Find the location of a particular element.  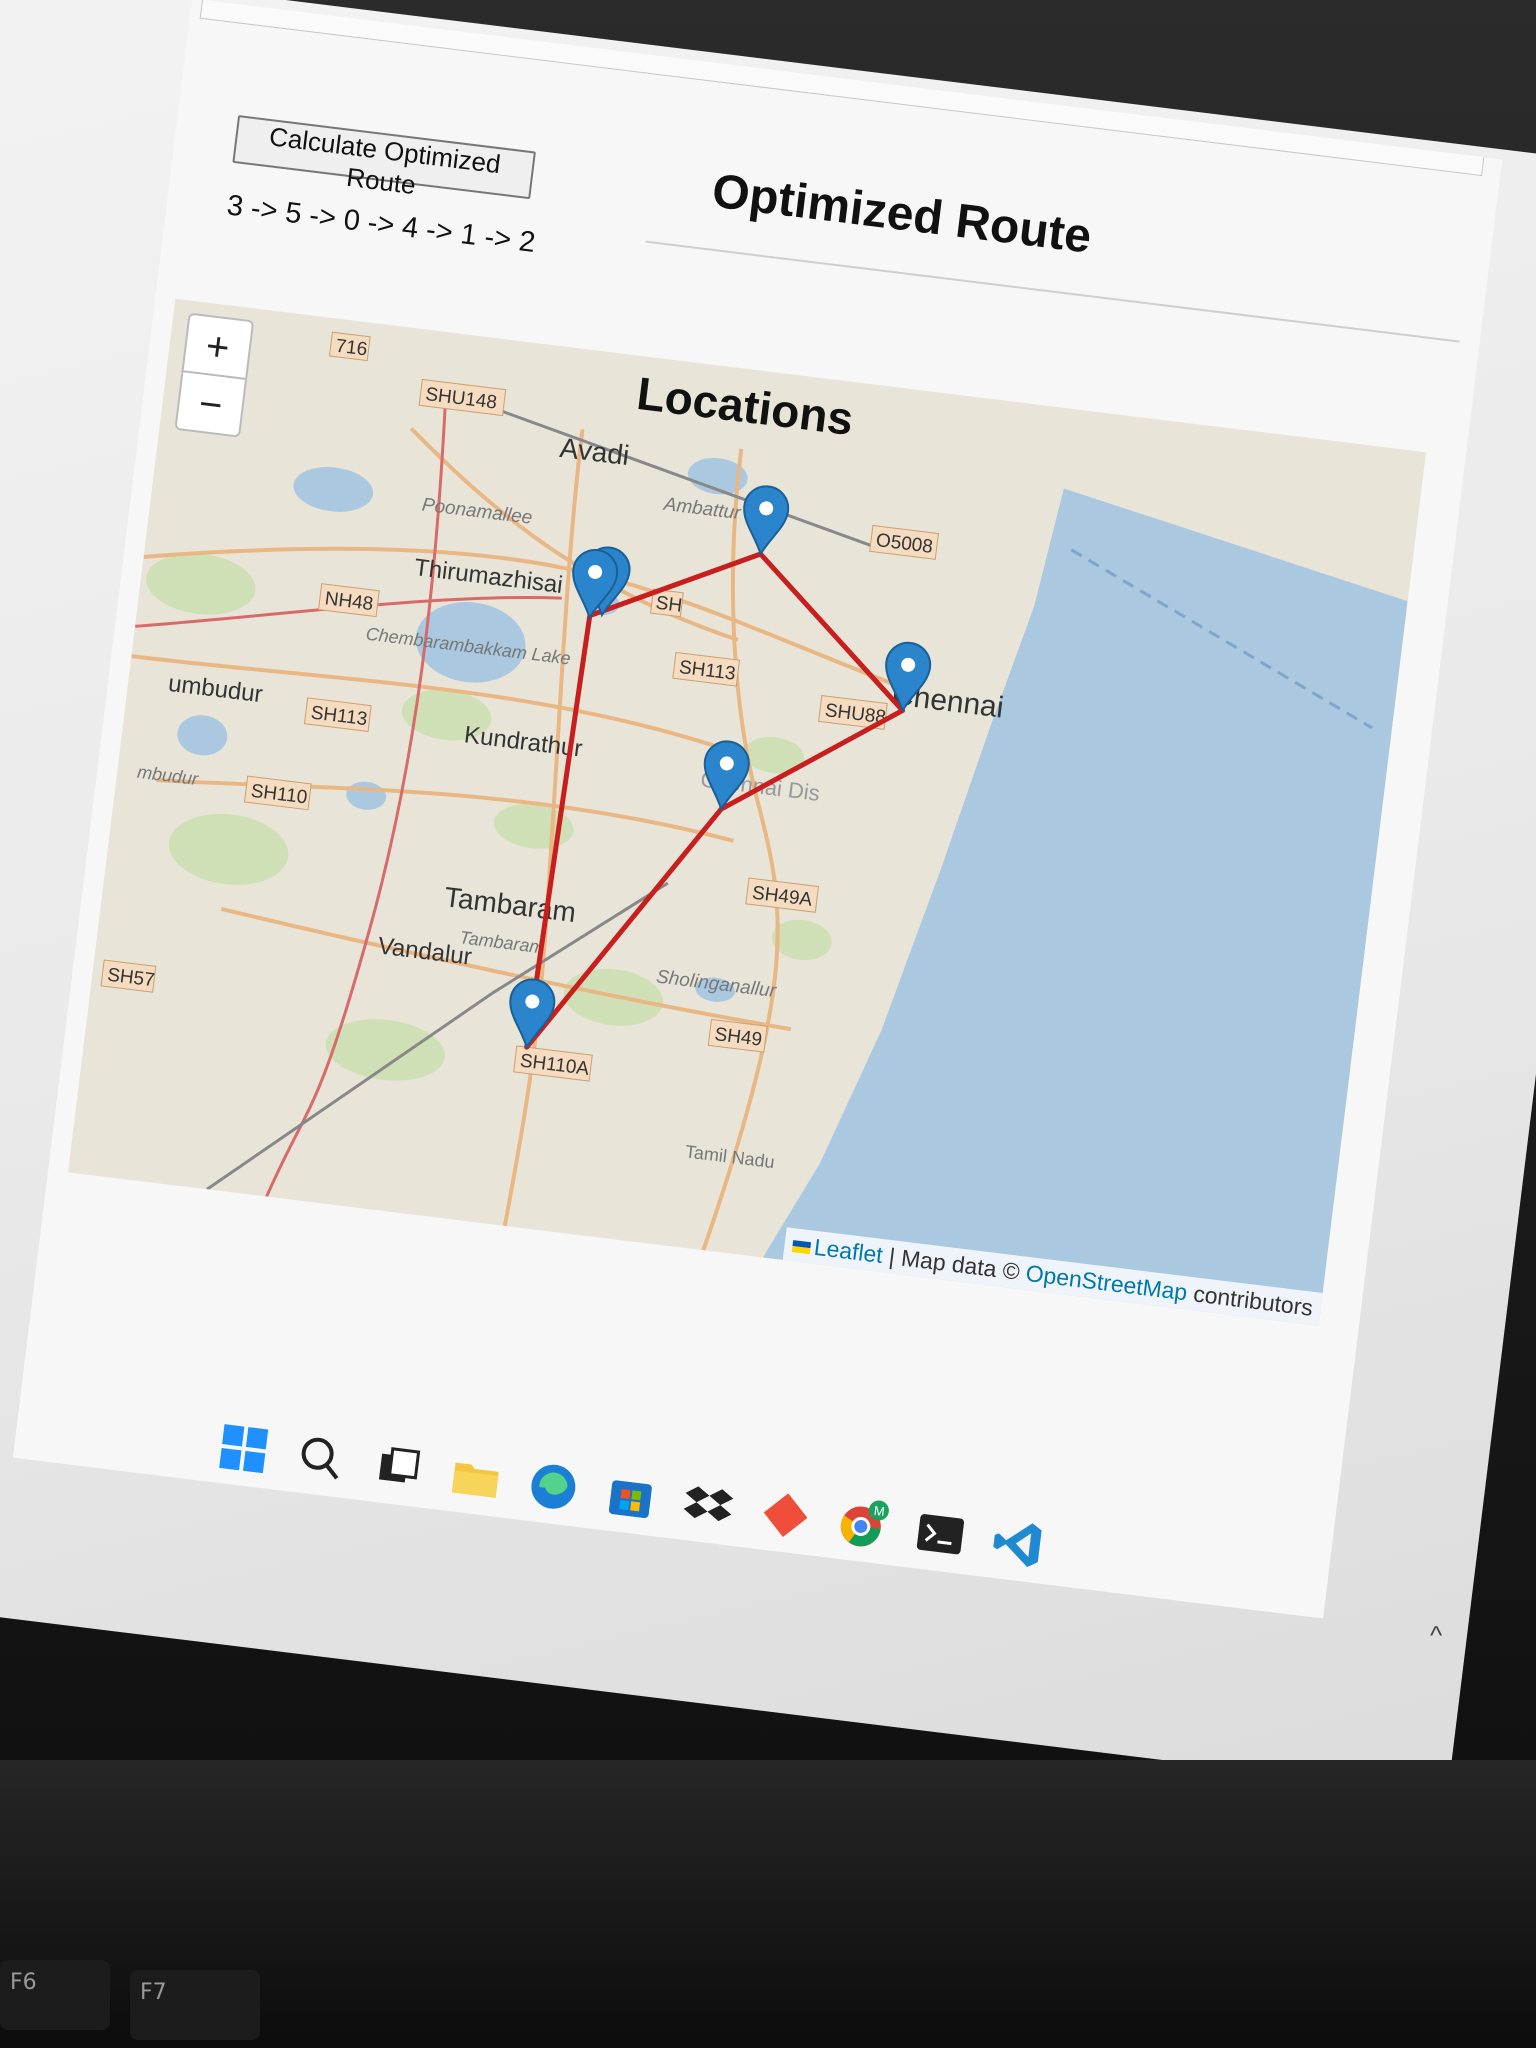

taskbar: M is located at coordinates (661, 1511).